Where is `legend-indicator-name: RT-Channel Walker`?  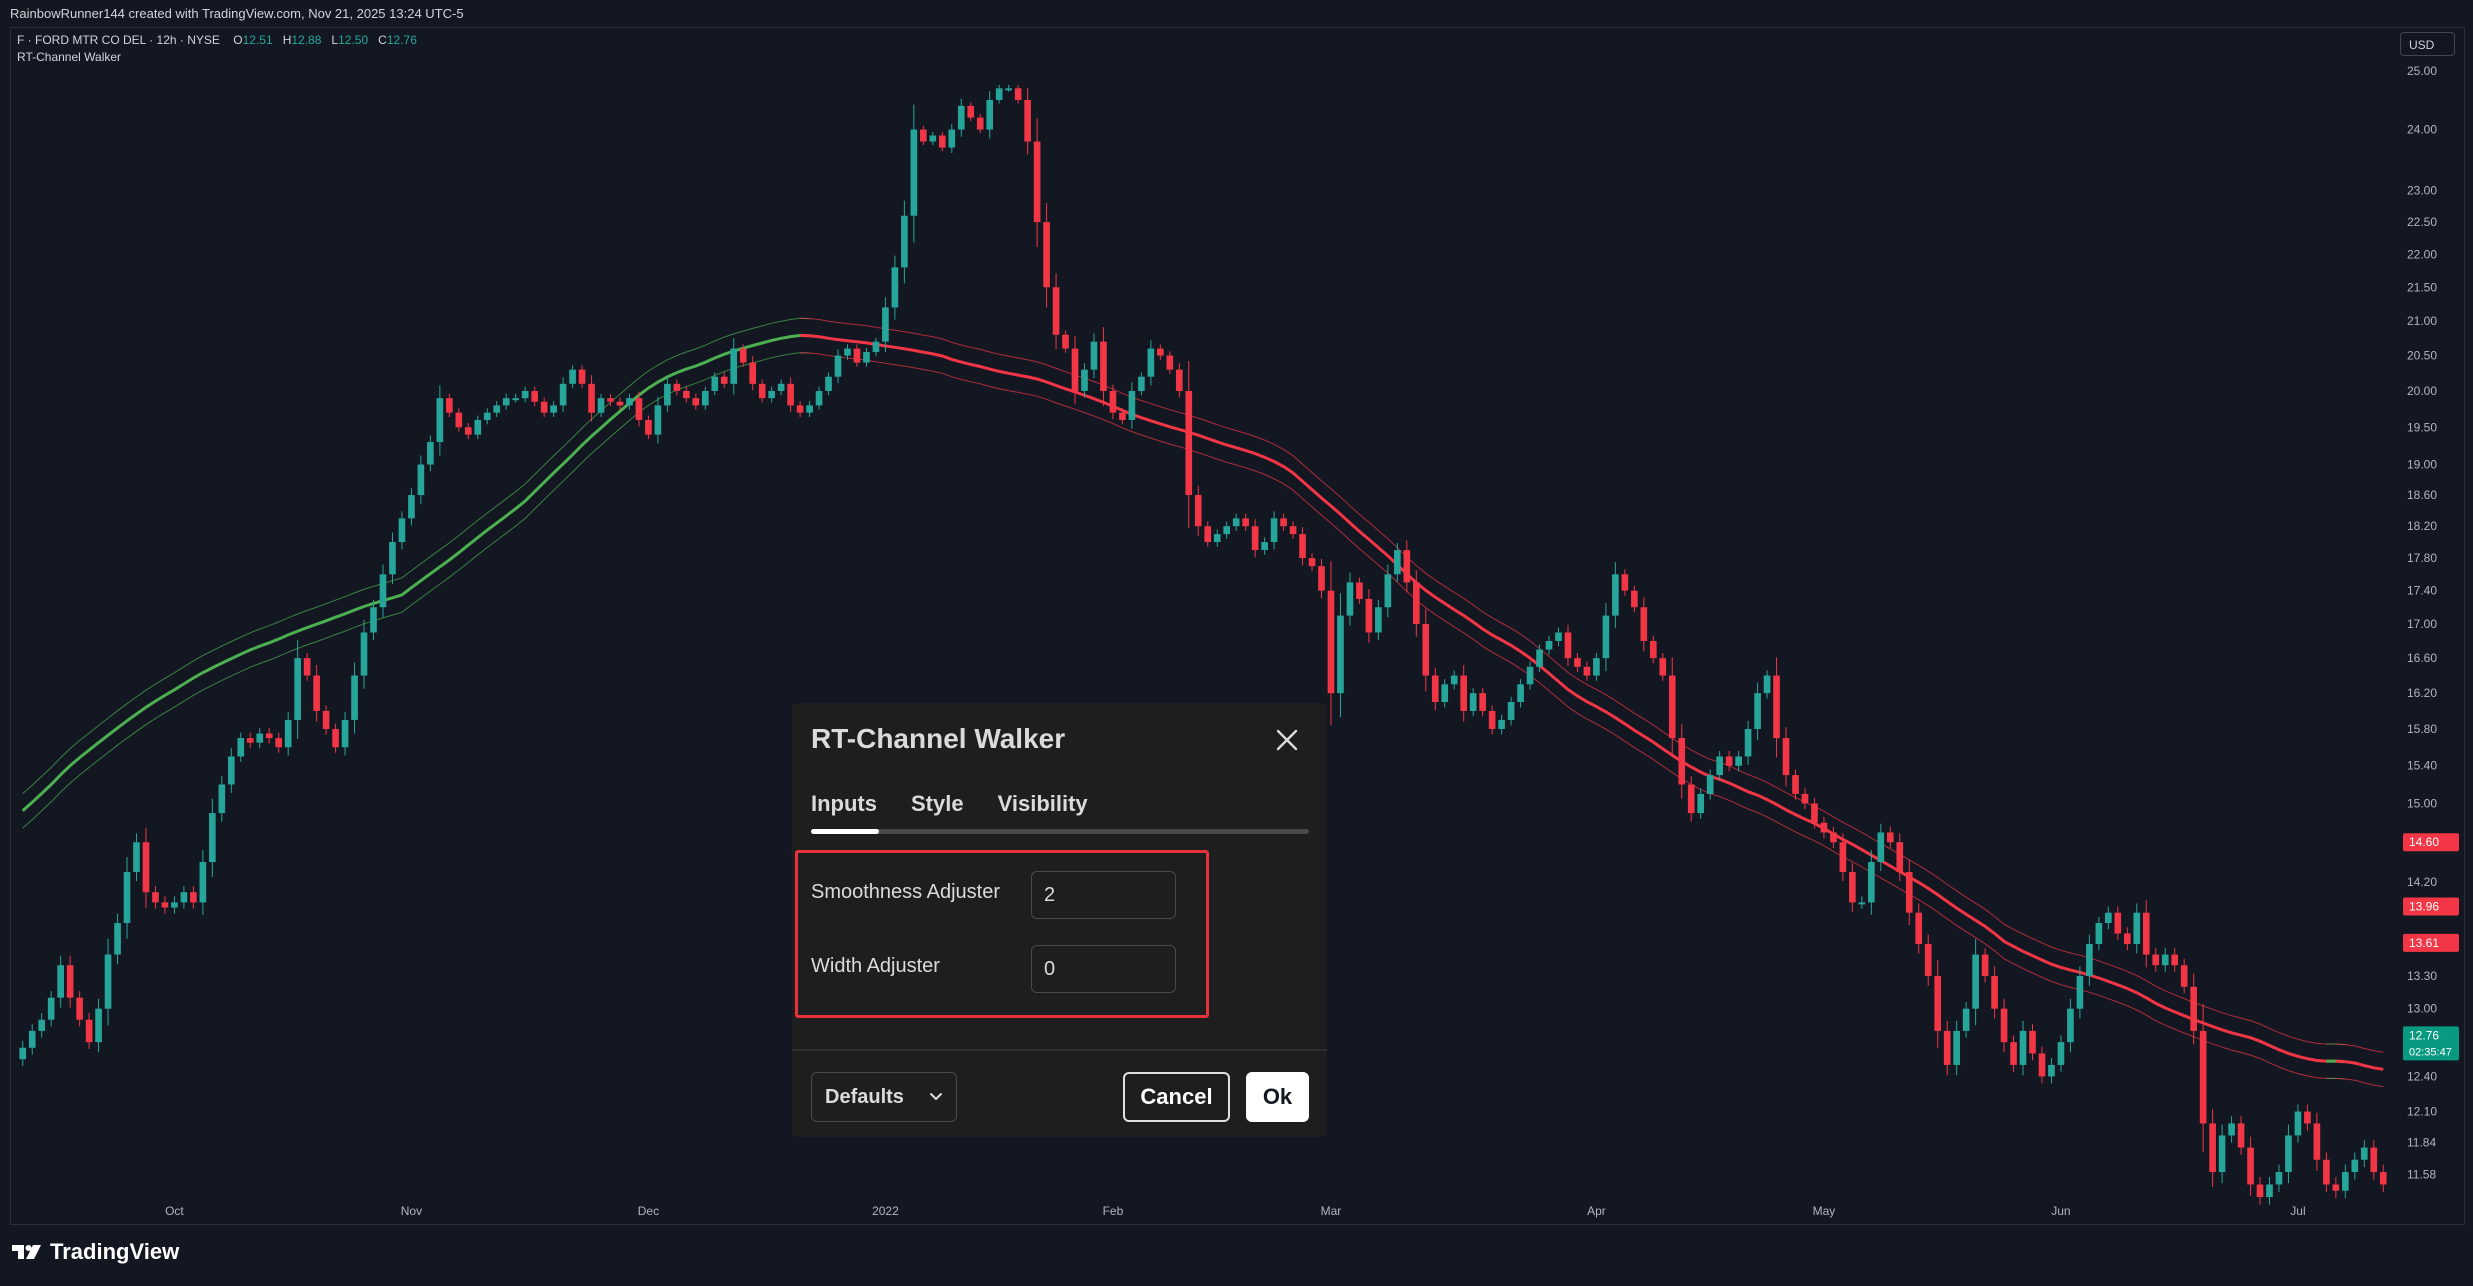
legend-indicator-name: RT-Channel Walker is located at coordinates (69, 57).